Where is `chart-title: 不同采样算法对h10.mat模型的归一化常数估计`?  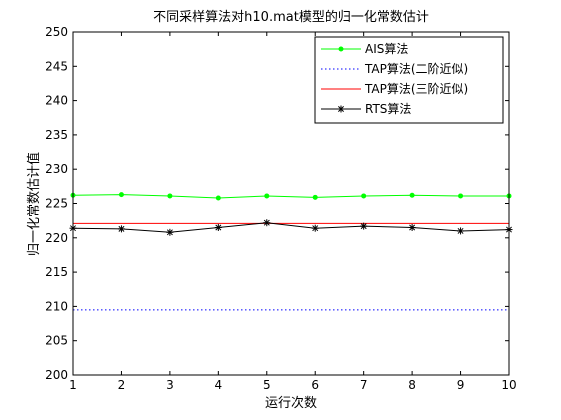 chart-title: 不同采样算法对h10.mat模型的归一化常数估计 is located at coordinates (291, 17).